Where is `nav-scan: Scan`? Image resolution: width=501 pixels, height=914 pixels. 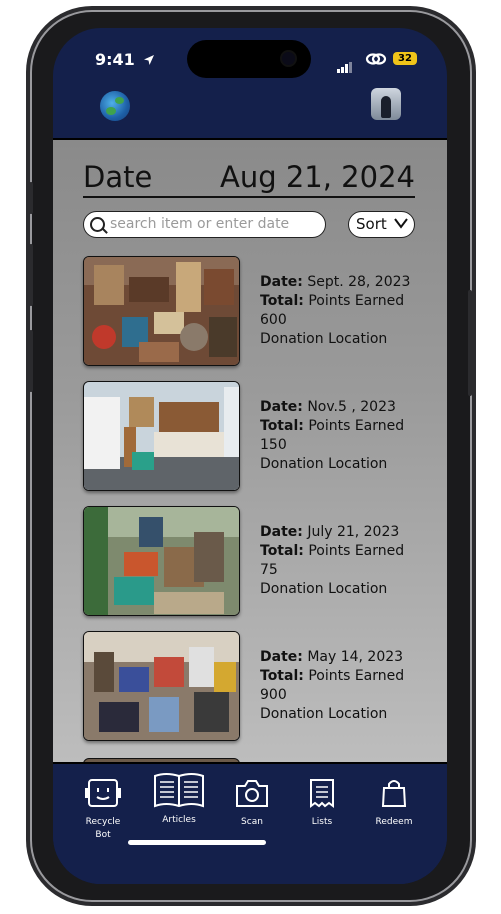
nav-scan: Scan is located at coordinates (252, 803).